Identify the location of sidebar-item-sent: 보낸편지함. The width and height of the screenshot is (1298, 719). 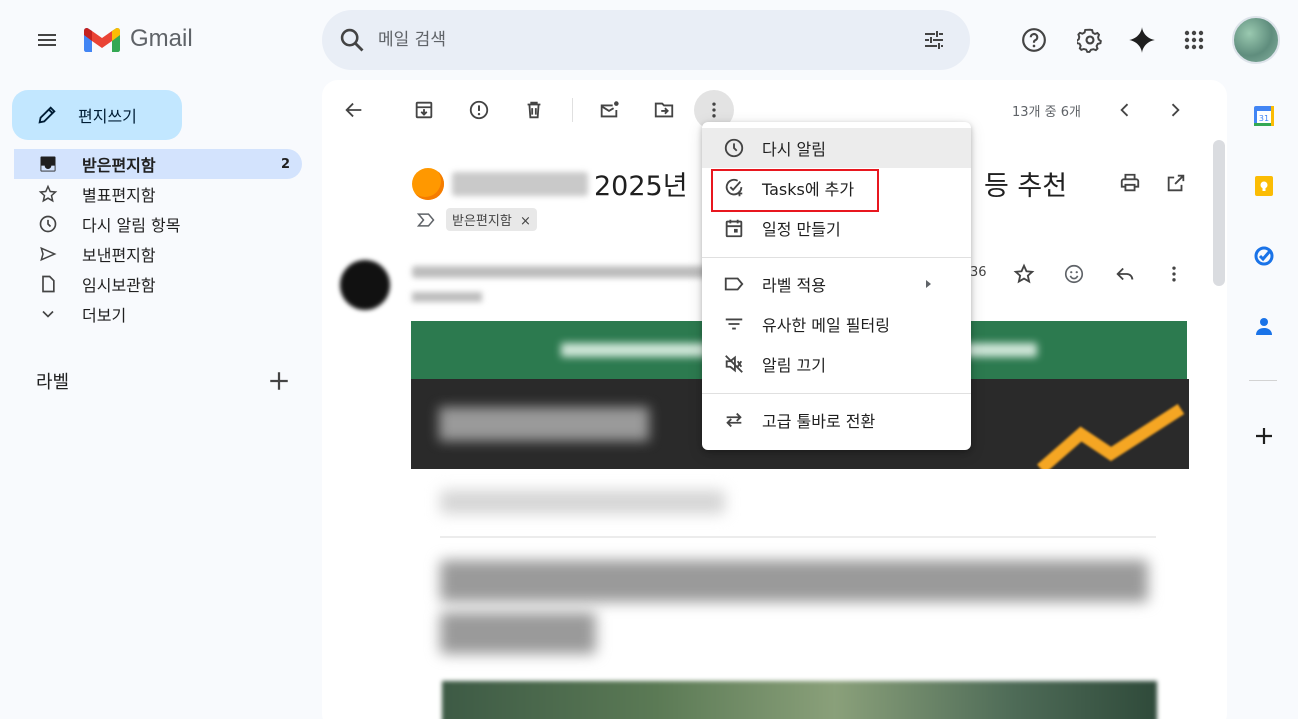
(158, 254).